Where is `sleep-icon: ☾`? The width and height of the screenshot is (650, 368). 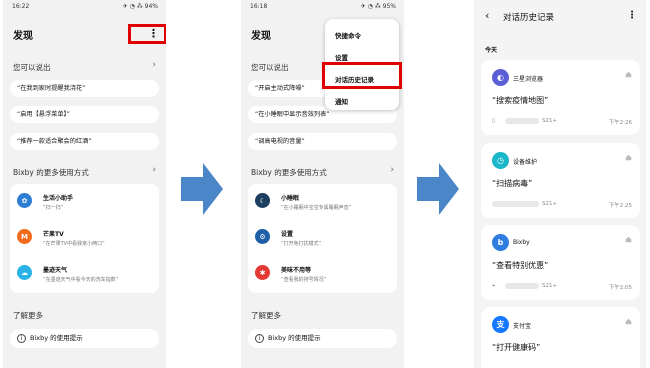 sleep-icon: ☾ is located at coordinates (262, 200).